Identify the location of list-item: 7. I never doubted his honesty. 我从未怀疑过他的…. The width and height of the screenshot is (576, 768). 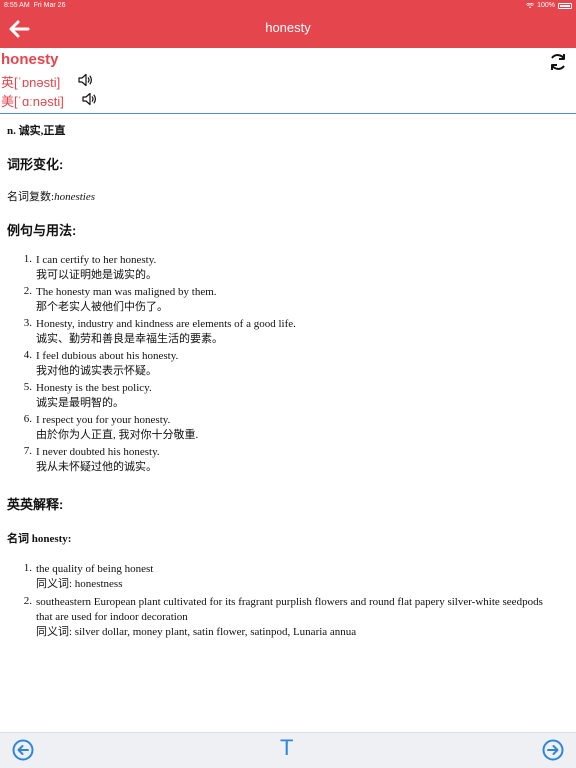
(286, 461).